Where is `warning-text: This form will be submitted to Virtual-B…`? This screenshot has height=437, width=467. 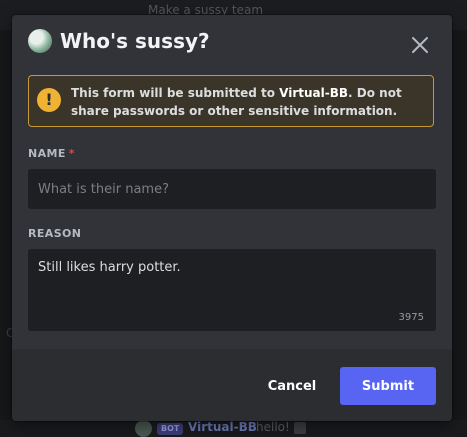 warning-text: This form will be submitted to Virtual-B… is located at coordinates (249, 102).